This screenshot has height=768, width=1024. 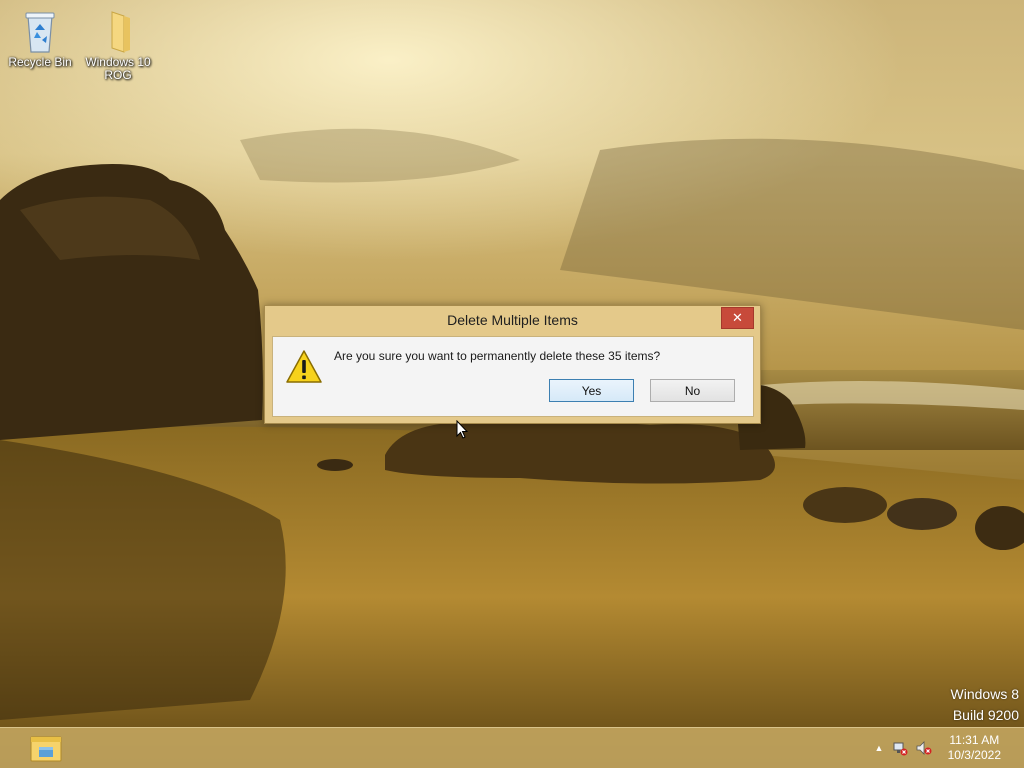 I want to click on taskbar-clock: 11:31 AM 10/3/2022, so click(x=974, y=748).